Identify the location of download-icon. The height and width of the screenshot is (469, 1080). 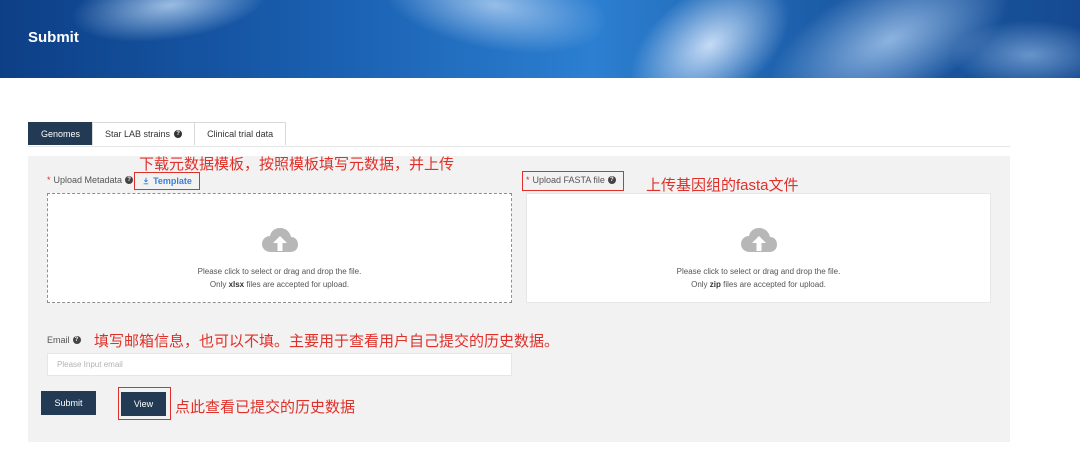
(146, 181).